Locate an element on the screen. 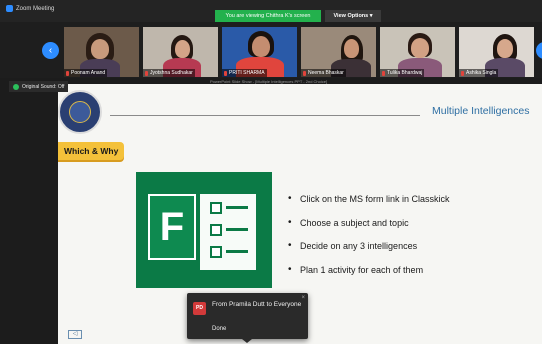 The image size is (542, 344). previous-page-icon: ‹ is located at coordinates (50, 50).